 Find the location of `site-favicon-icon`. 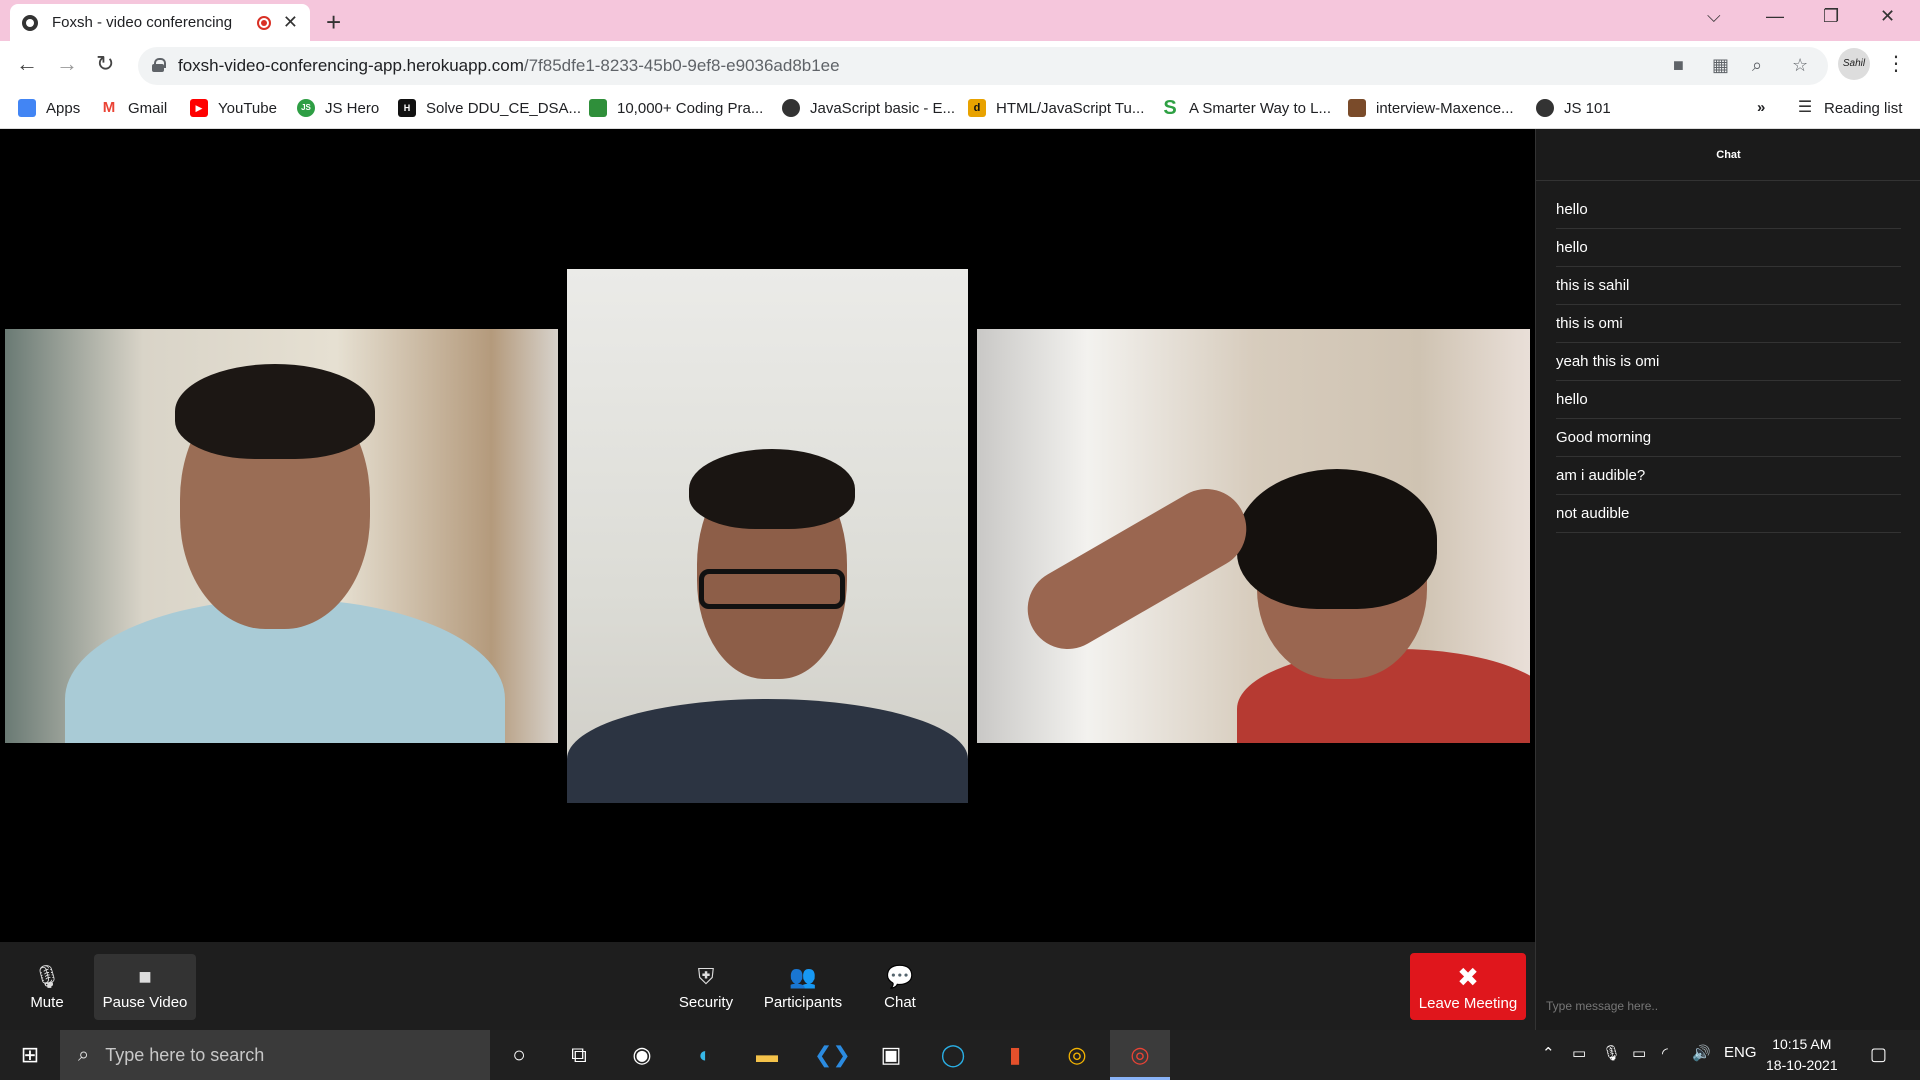

site-favicon-icon is located at coordinates (30, 22).